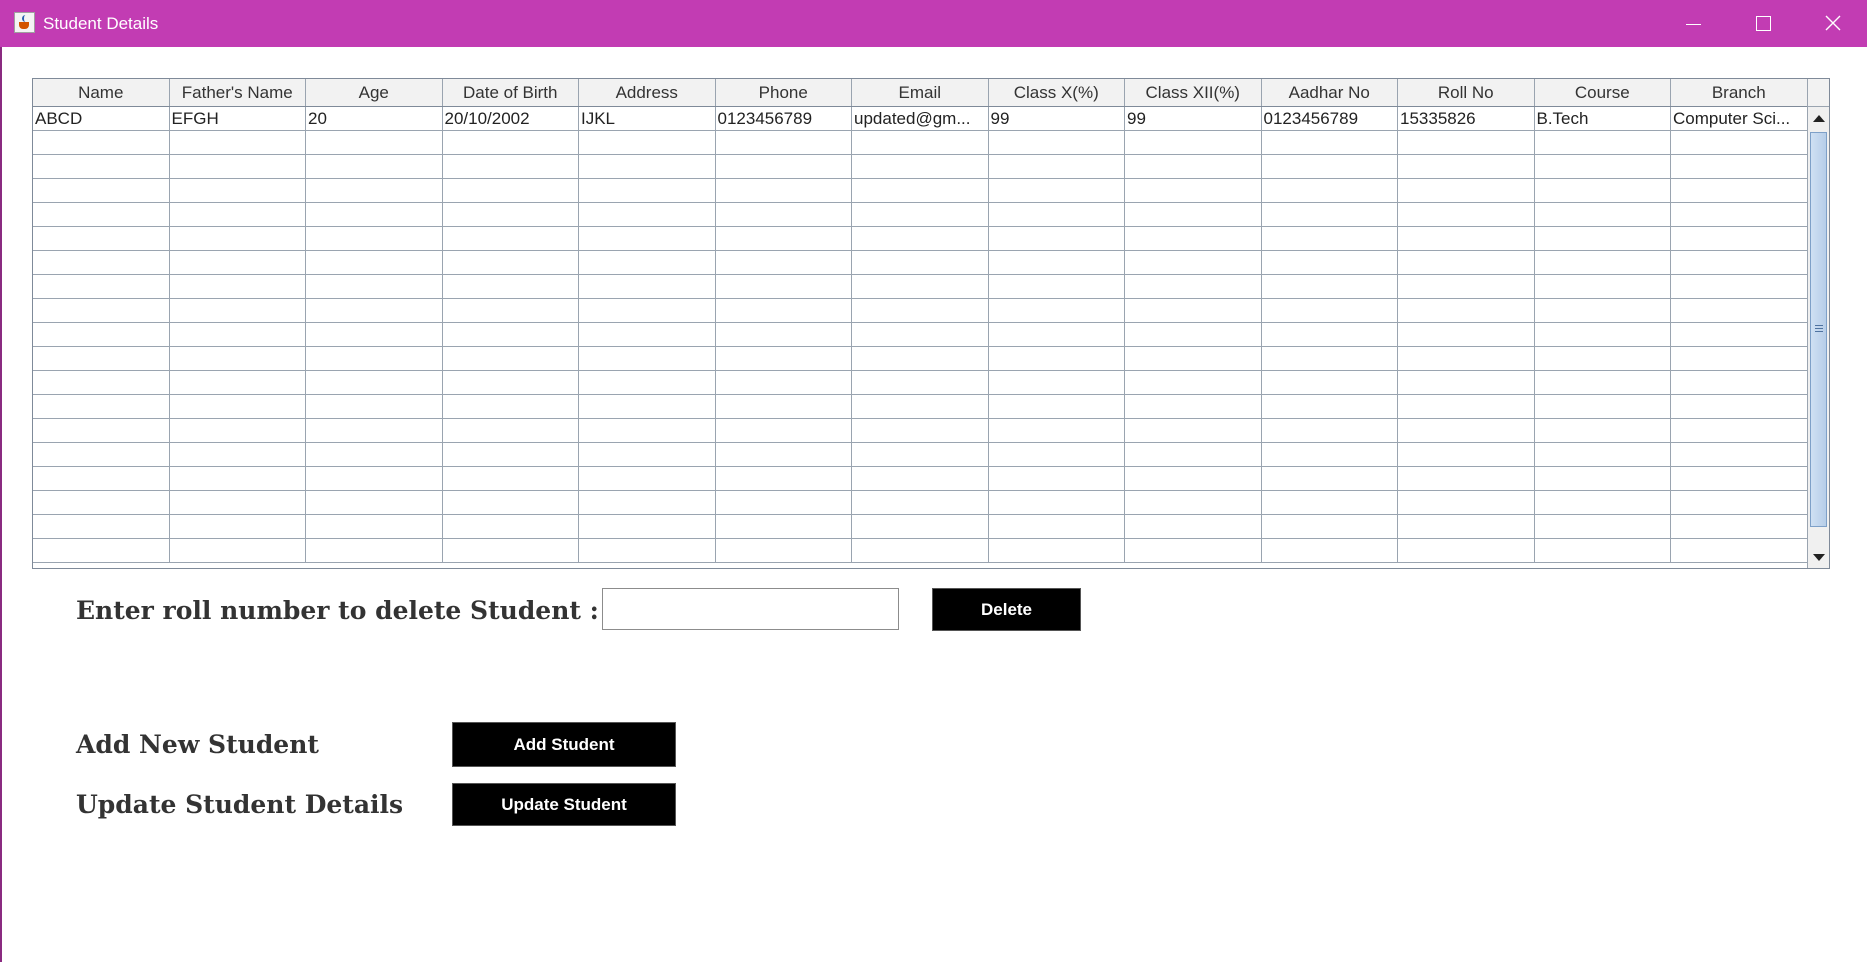 Image resolution: width=1867 pixels, height=962 pixels. Describe the element at coordinates (238, 92) in the screenshot. I see `column-header: Father's Name` at that location.